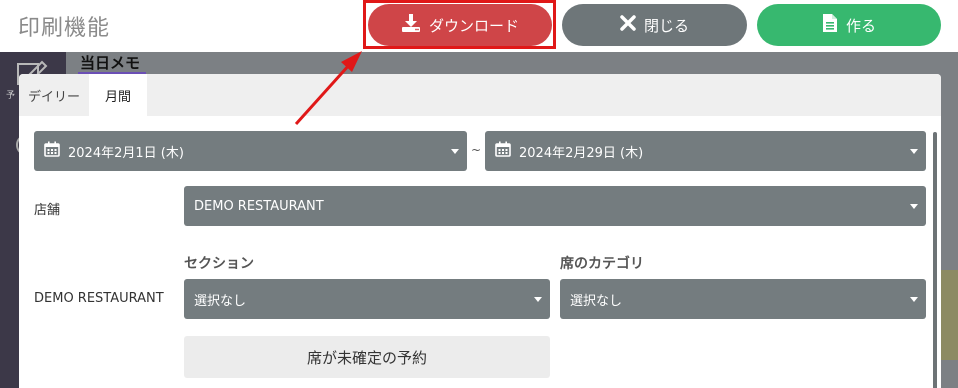 Image resolution: width=958 pixels, height=388 pixels. Describe the element at coordinates (47, 210) in the screenshot. I see `store-label: 店舗` at that location.